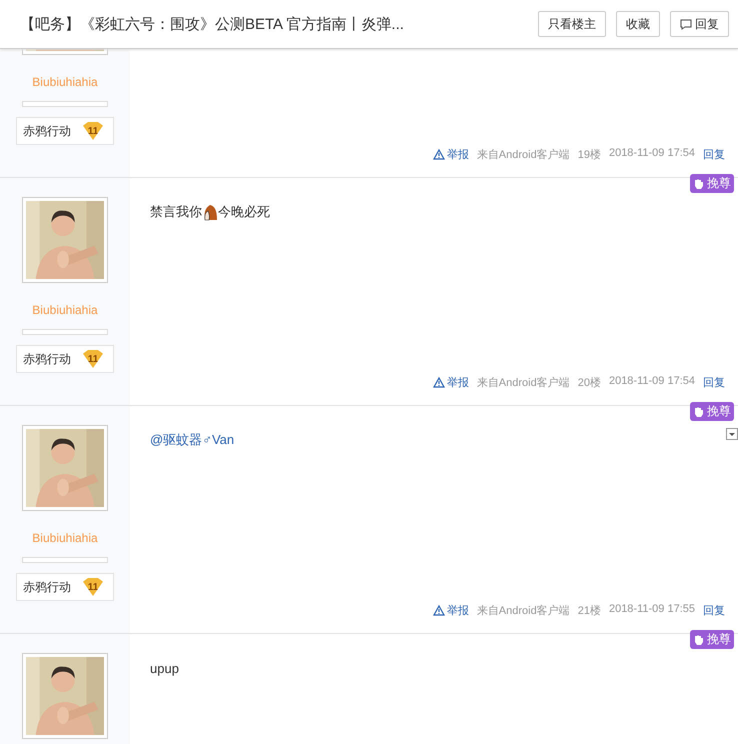 The width and height of the screenshot is (738, 744). Describe the element at coordinates (589, 383) in the screenshot. I see `floor-number: 20楼` at that location.